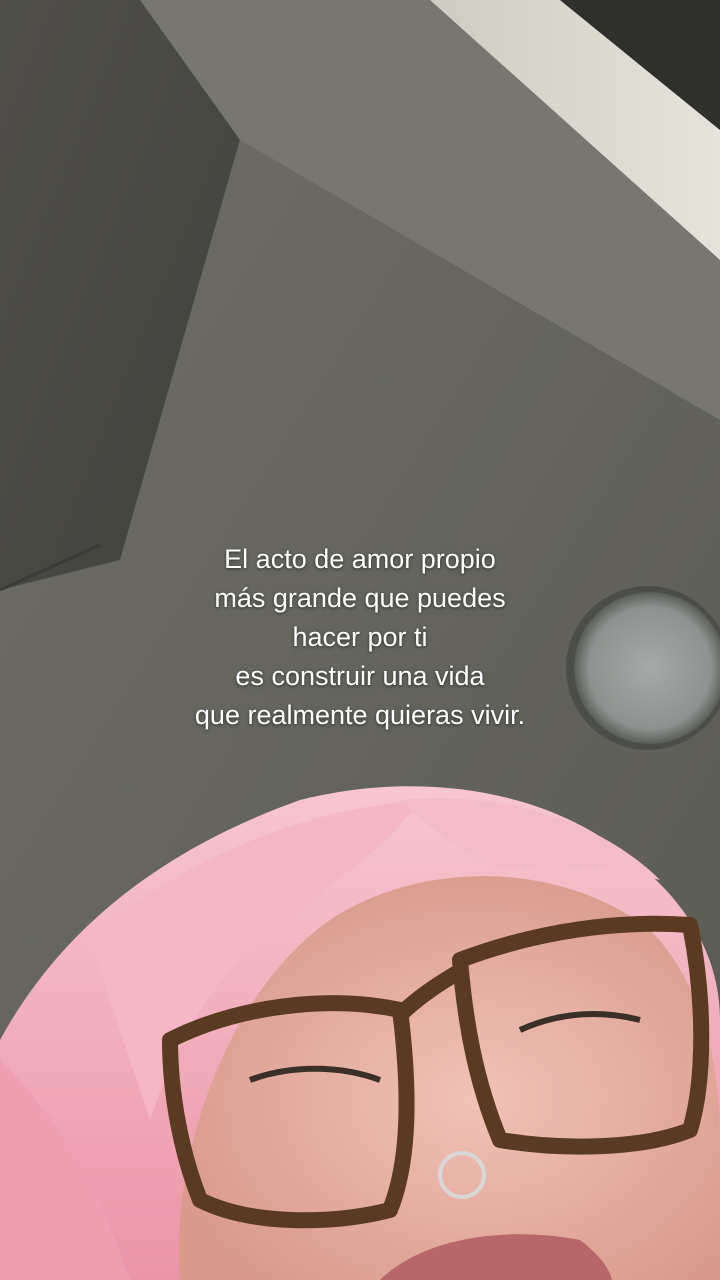  I want to click on caption-line: es construir una vida, so click(360, 676).